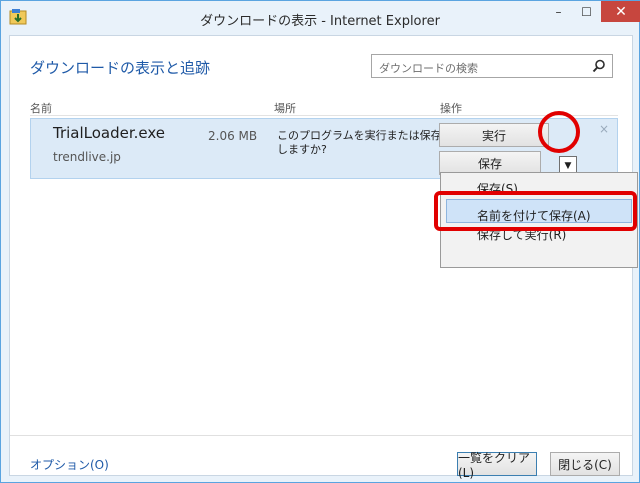  Describe the element at coordinates (428, 68) in the screenshot. I see `search-placeholder: ダウンロードの検索` at that location.